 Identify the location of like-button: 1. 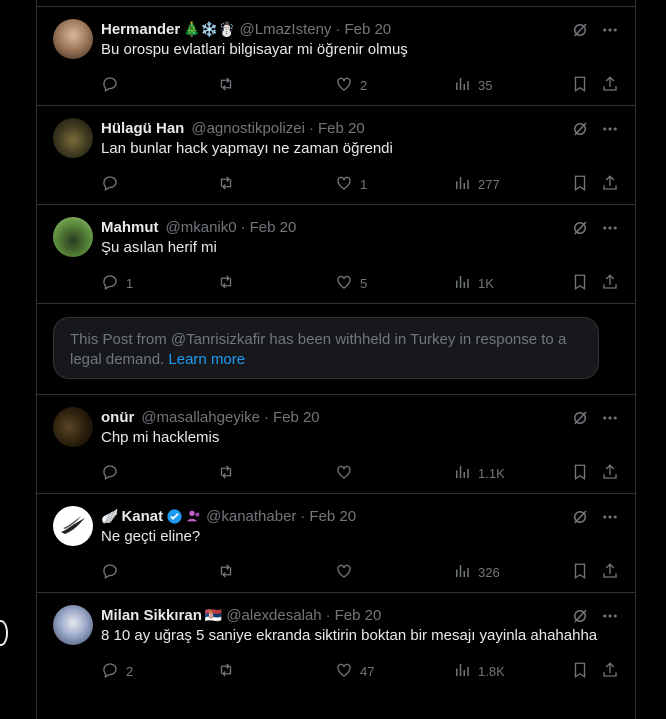
(351, 184).